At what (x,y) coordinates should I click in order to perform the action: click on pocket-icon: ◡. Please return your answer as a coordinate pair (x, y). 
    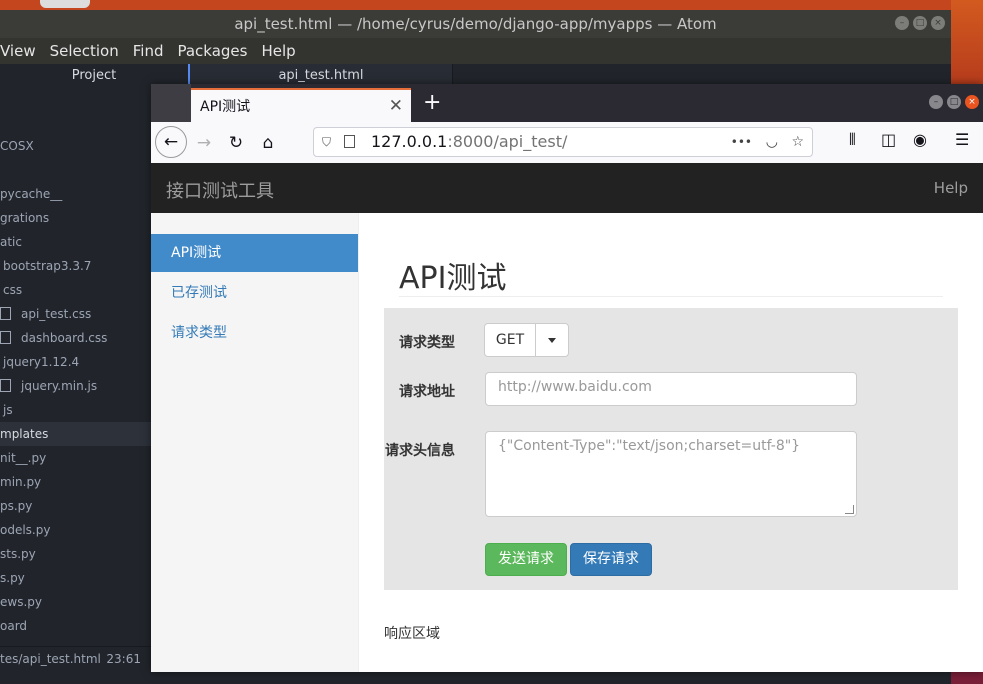
    Looking at the image, I should click on (772, 142).